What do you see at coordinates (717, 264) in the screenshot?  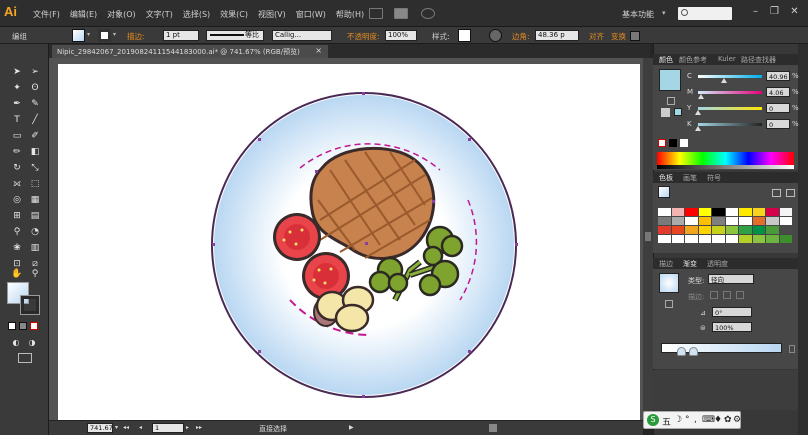 I see `tab-transparency: 透明度` at bounding box center [717, 264].